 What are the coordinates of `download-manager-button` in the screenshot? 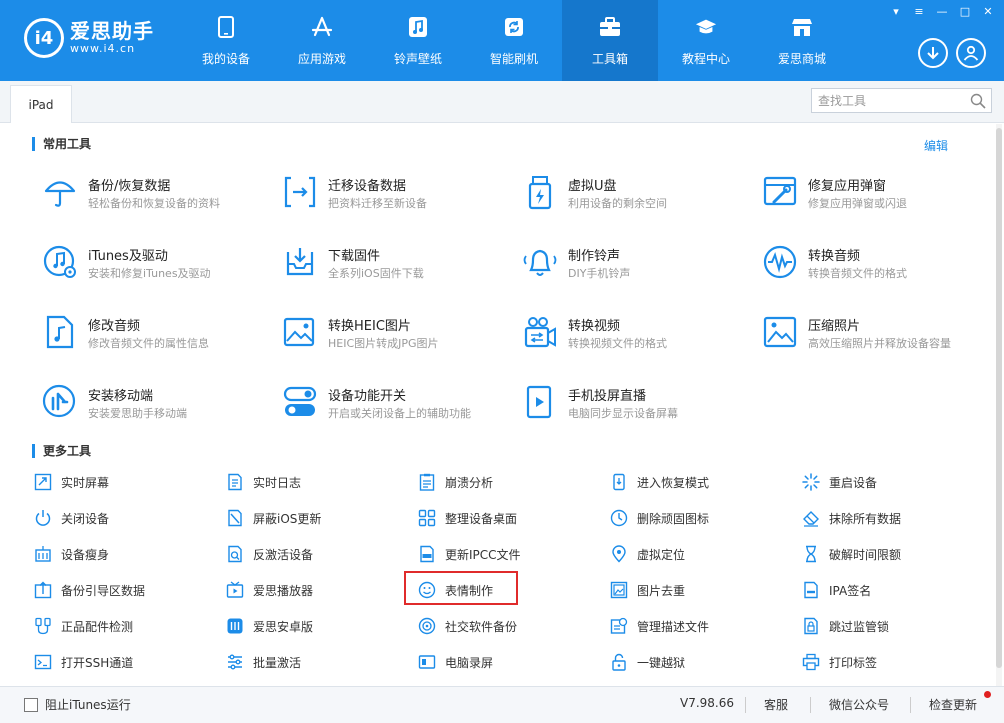 It's located at (933, 53).